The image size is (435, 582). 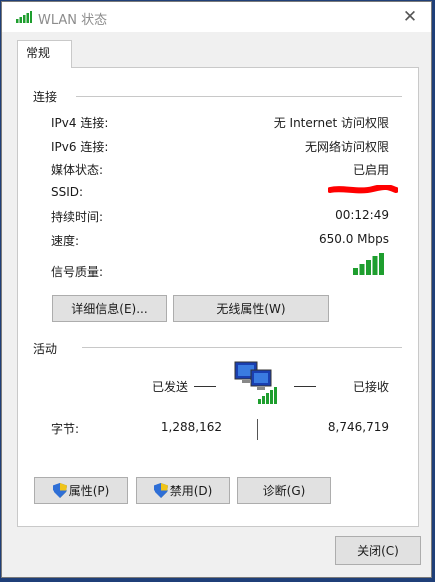 I want to click on signal-quality-label: 信号质量:, so click(x=77, y=272).